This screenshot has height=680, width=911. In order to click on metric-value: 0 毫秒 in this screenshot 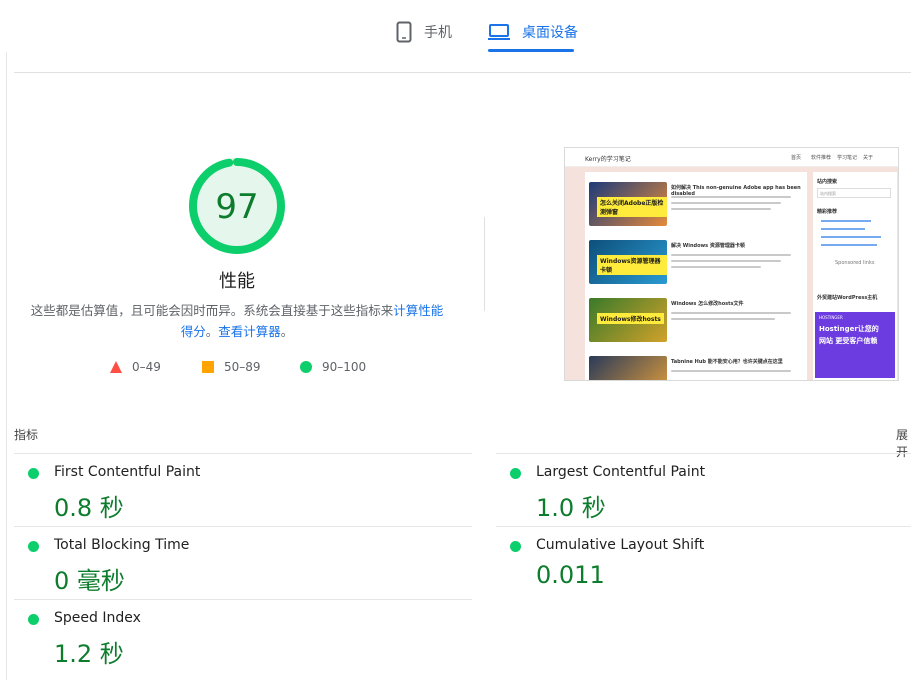, I will do `click(89, 581)`.